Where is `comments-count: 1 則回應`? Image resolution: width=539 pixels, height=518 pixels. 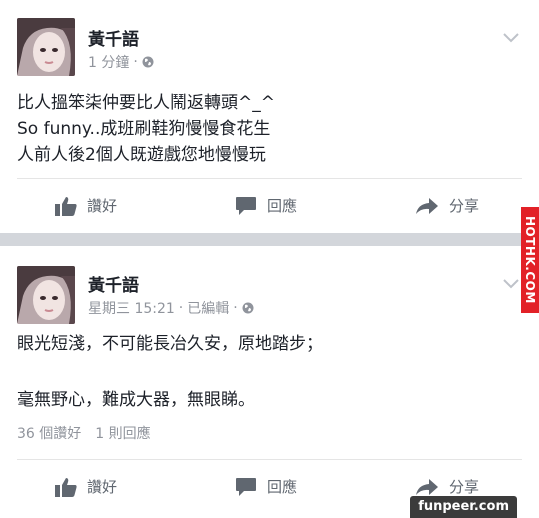 comments-count: 1 則回應 is located at coordinates (122, 433).